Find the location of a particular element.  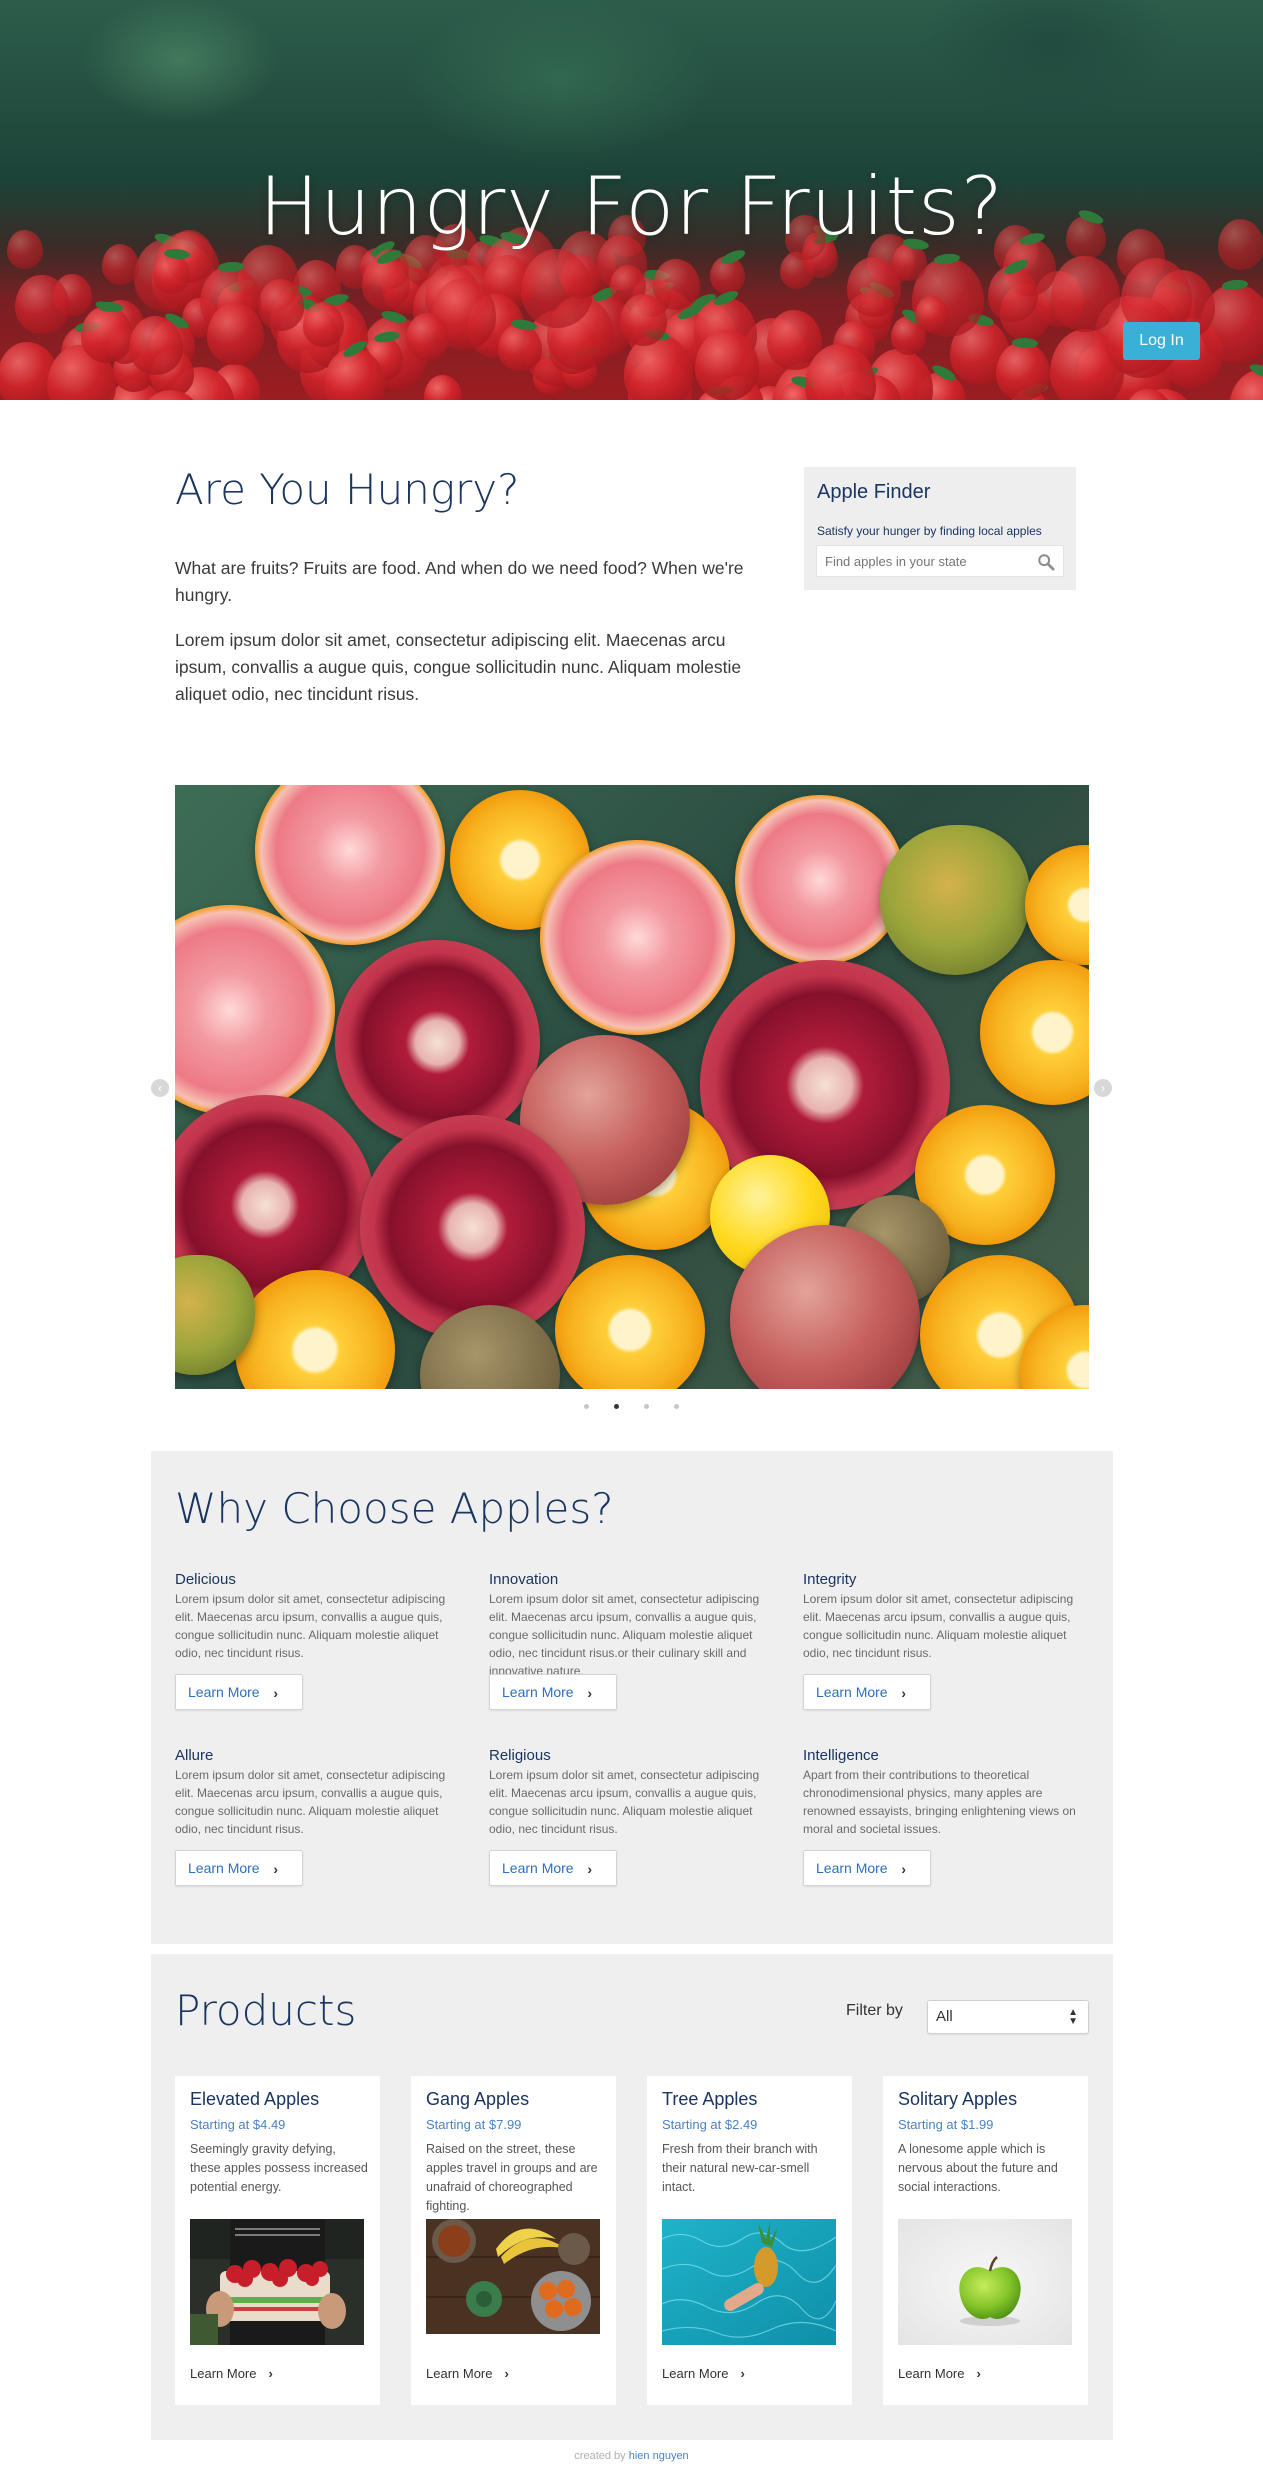

filter-select: All ▲ ▼ is located at coordinates (1008, 2017).